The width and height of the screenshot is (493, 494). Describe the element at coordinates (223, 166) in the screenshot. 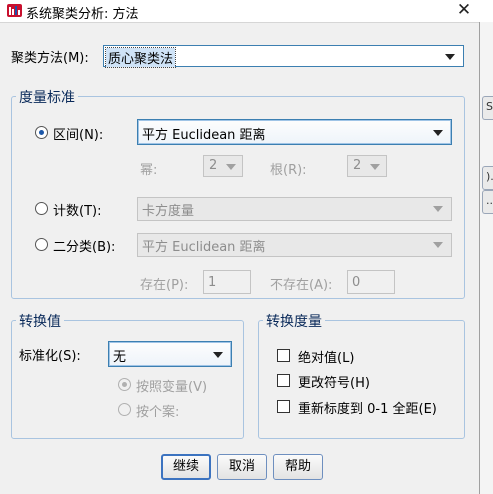

I see `power-select: 2` at that location.